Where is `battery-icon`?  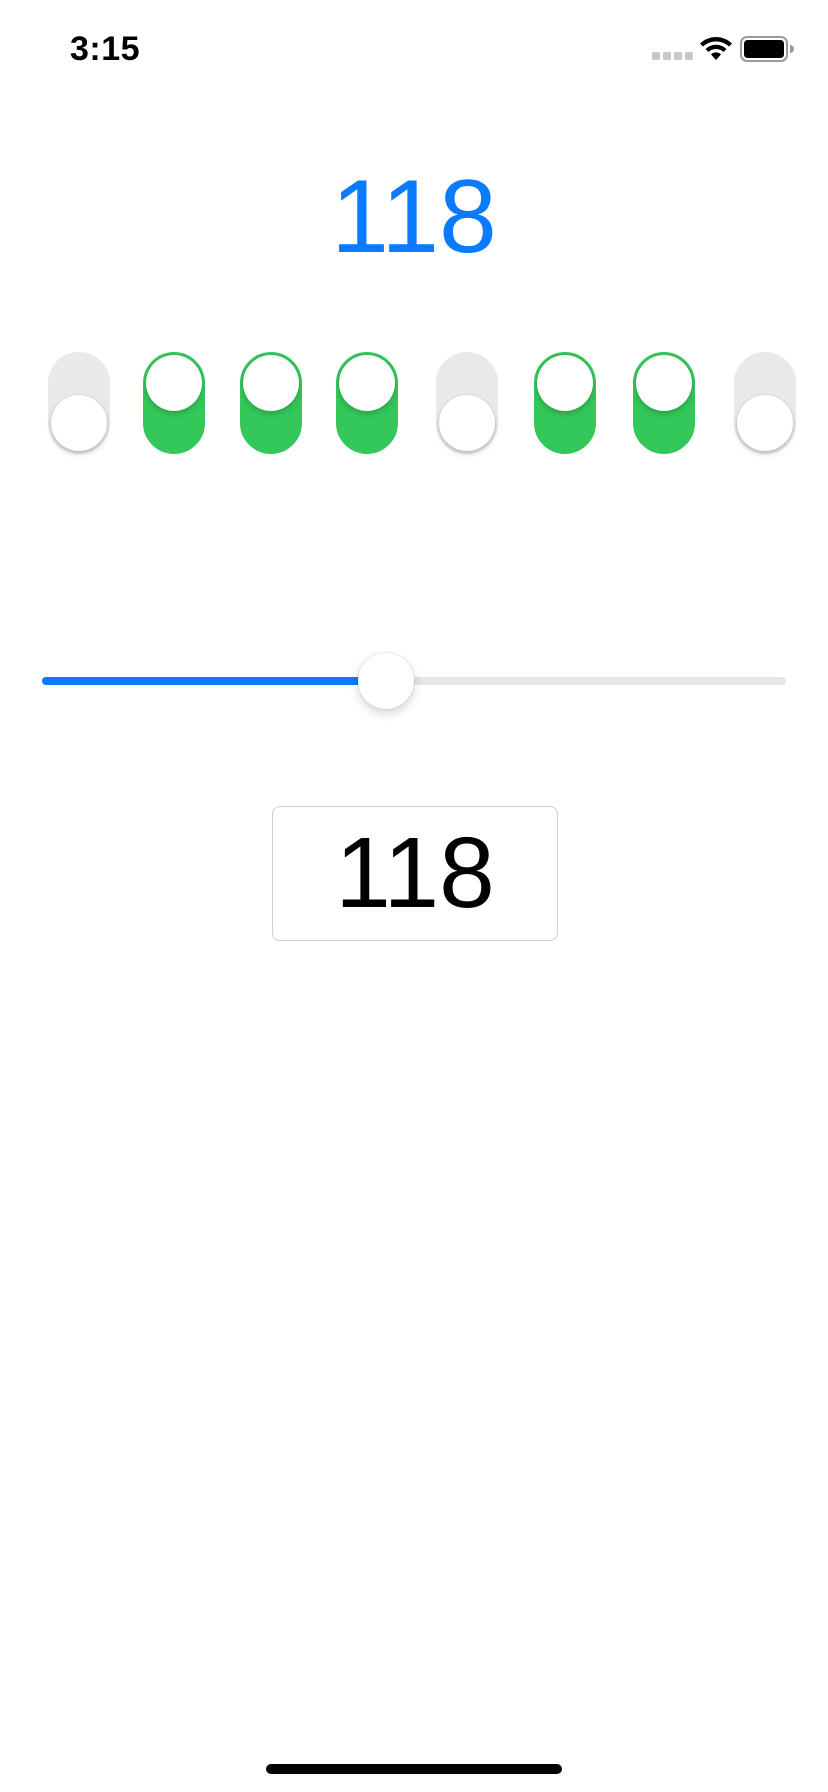
battery-icon is located at coordinates (767, 49).